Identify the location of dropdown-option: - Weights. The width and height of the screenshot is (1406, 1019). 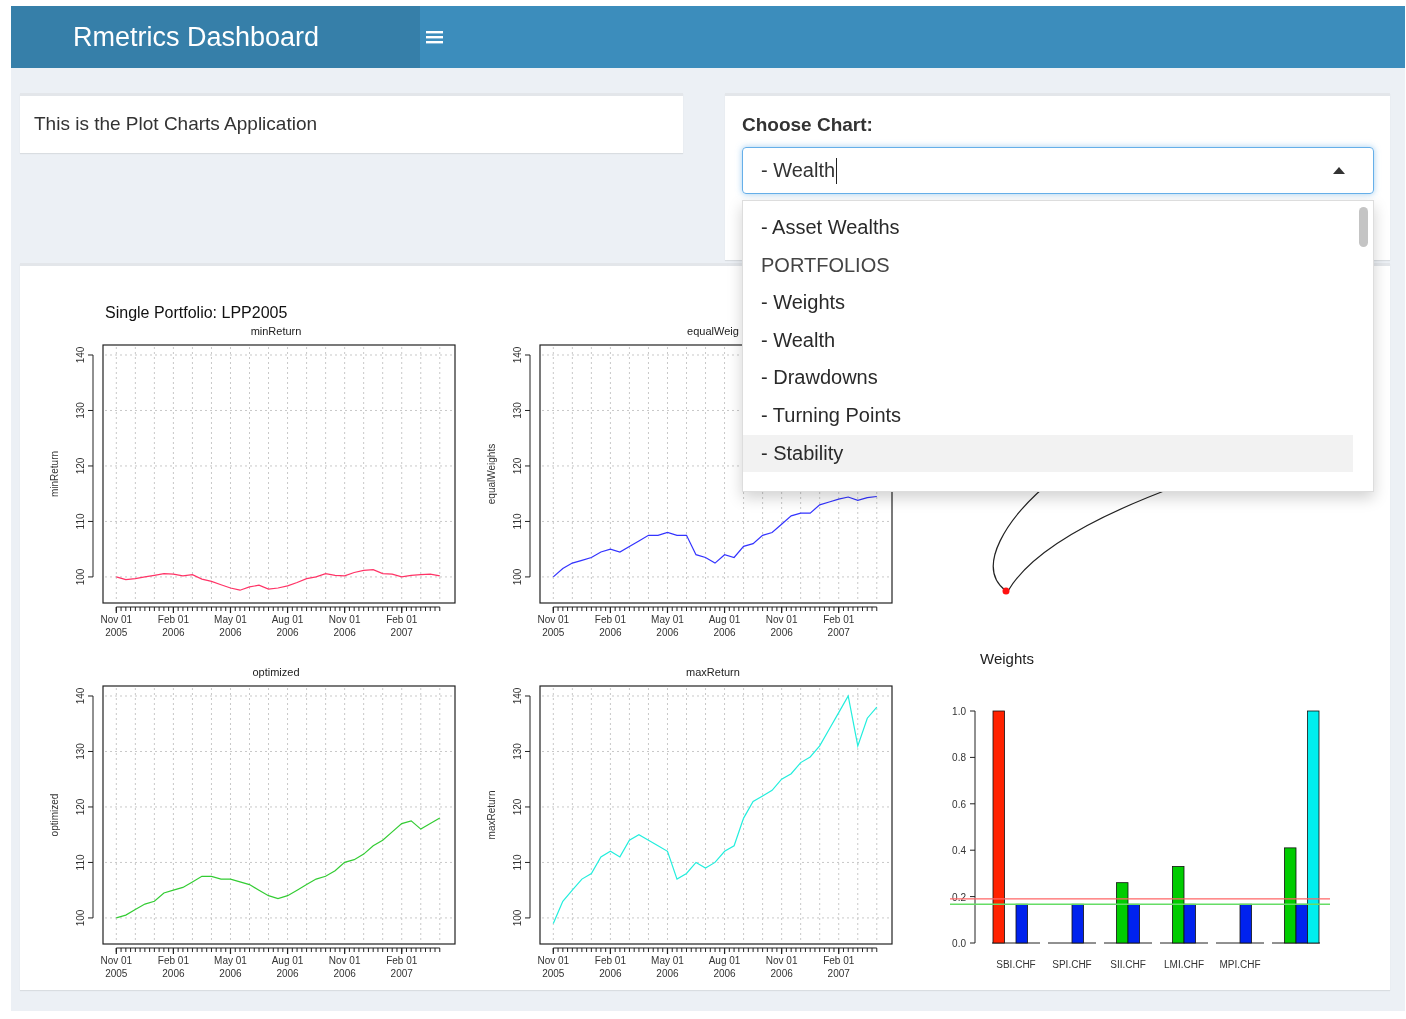
(1048, 303).